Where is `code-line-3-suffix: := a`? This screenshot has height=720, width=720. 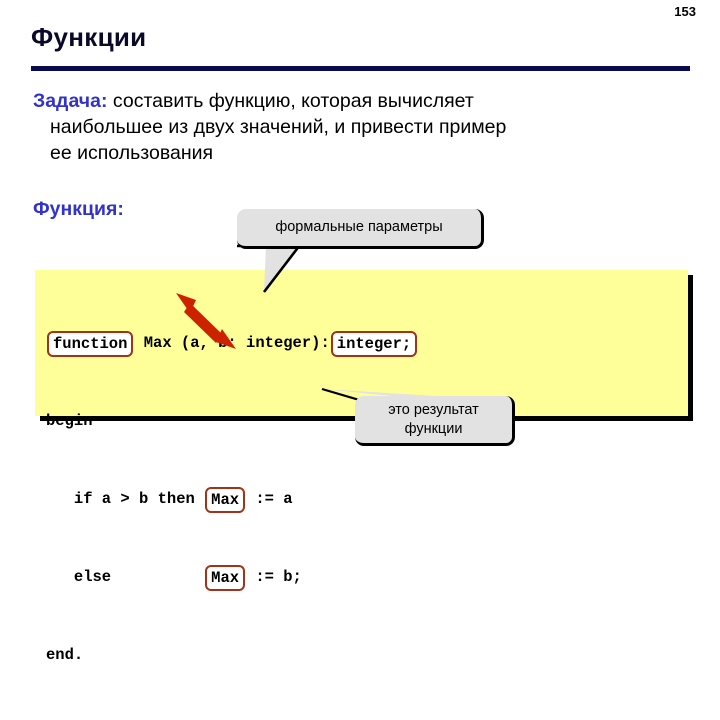 code-line-3-suffix: := a is located at coordinates (269, 499).